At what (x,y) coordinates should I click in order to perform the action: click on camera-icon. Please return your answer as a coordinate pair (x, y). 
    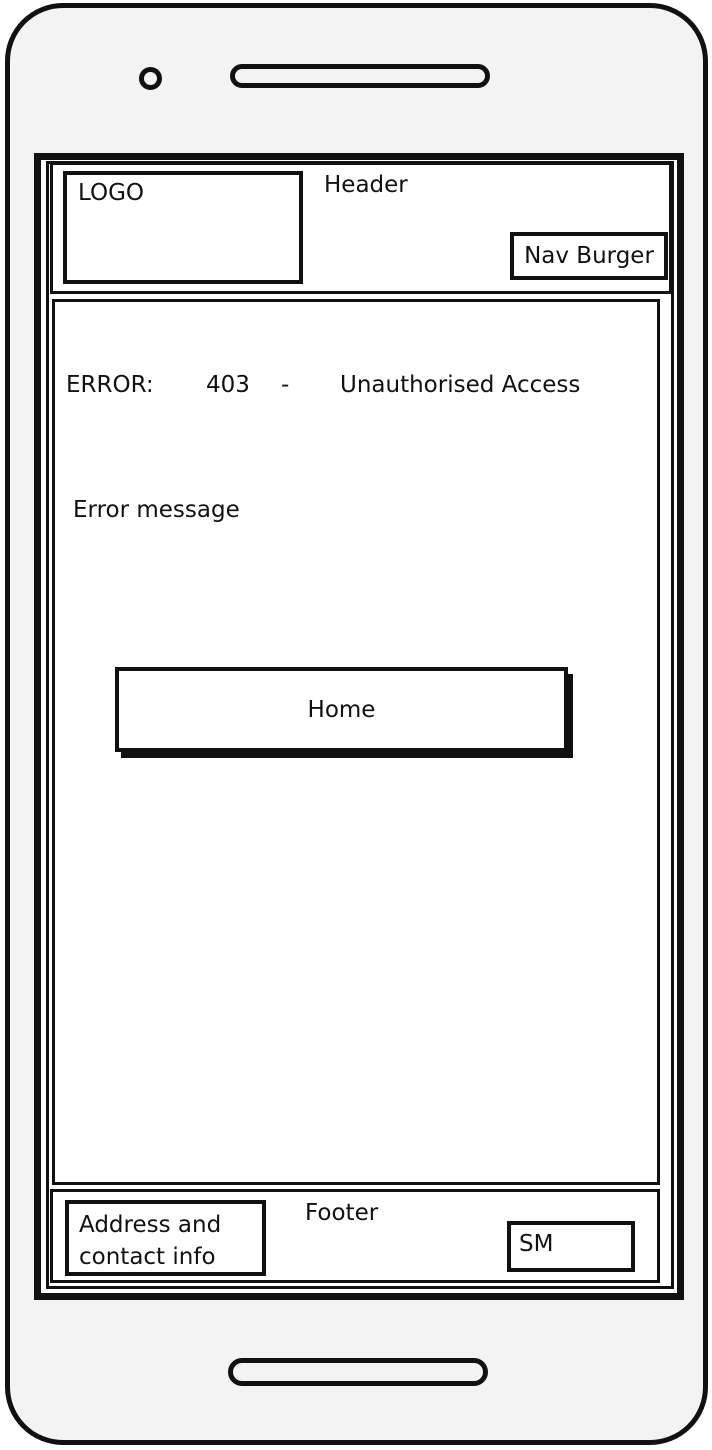
    Looking at the image, I should click on (150, 78).